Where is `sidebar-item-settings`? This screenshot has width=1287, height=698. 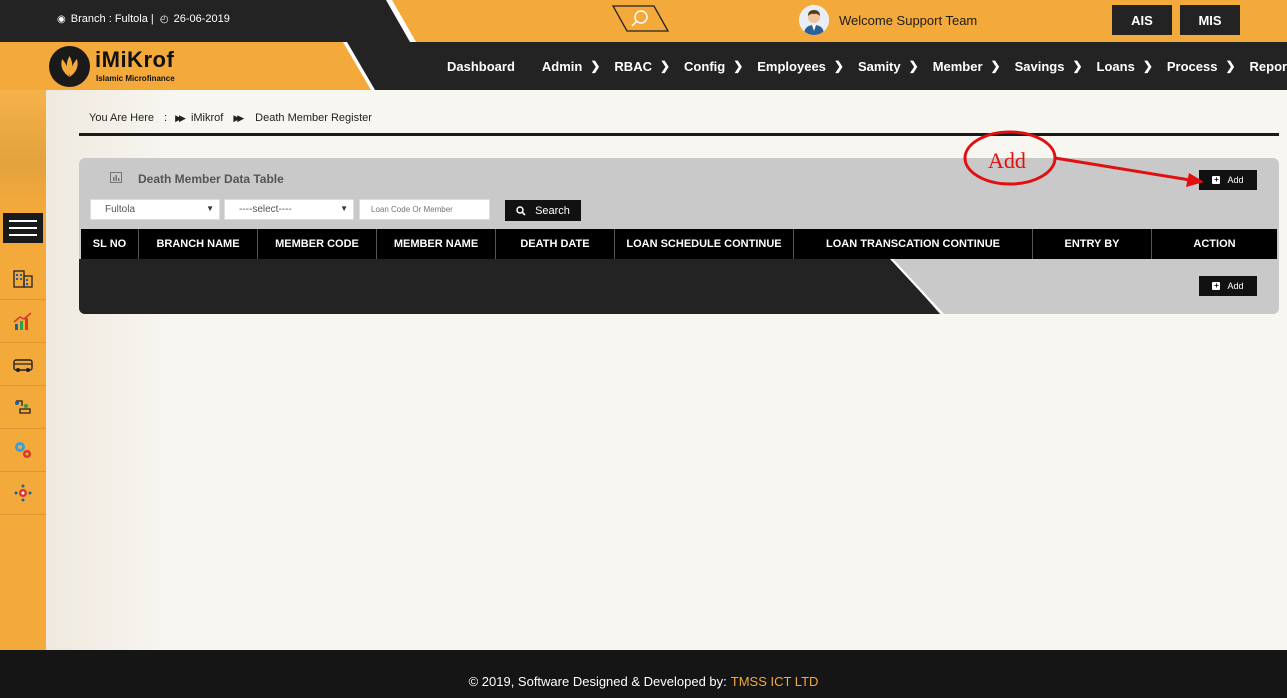
sidebar-item-settings is located at coordinates (23, 450).